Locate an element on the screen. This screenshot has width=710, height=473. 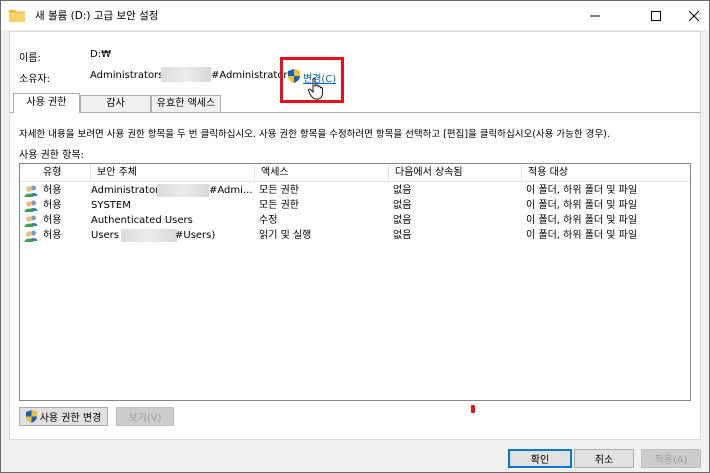
maximize-icon is located at coordinates (656, 15).